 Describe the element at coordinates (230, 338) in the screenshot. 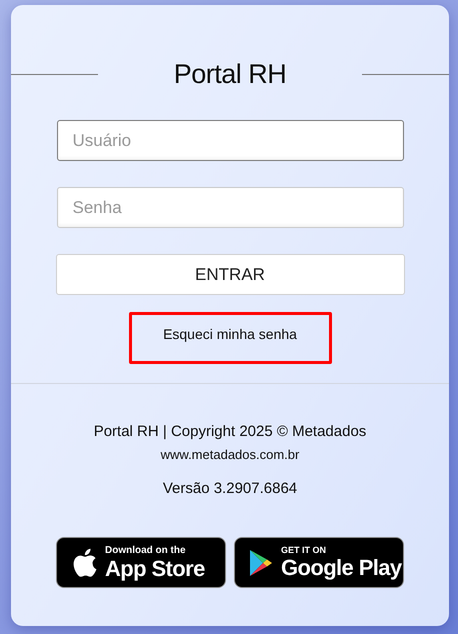

I see `forgot-password-link: Esqueci minha senha` at that location.